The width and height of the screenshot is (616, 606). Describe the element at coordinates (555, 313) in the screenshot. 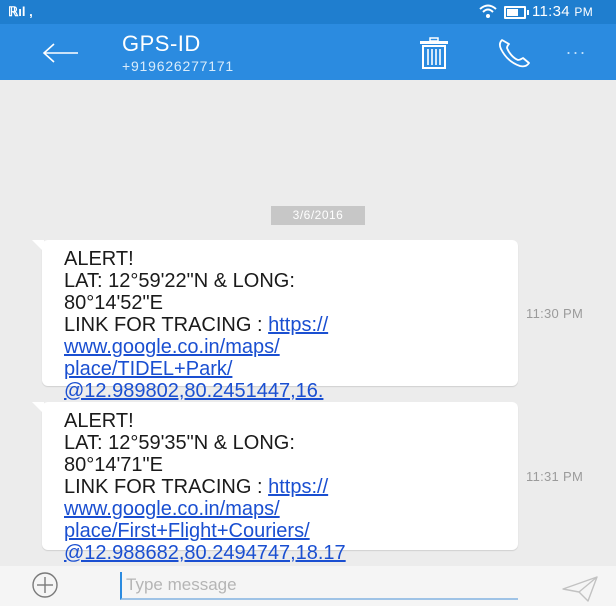

I see `message-timestamp: 11:30 PM` at that location.